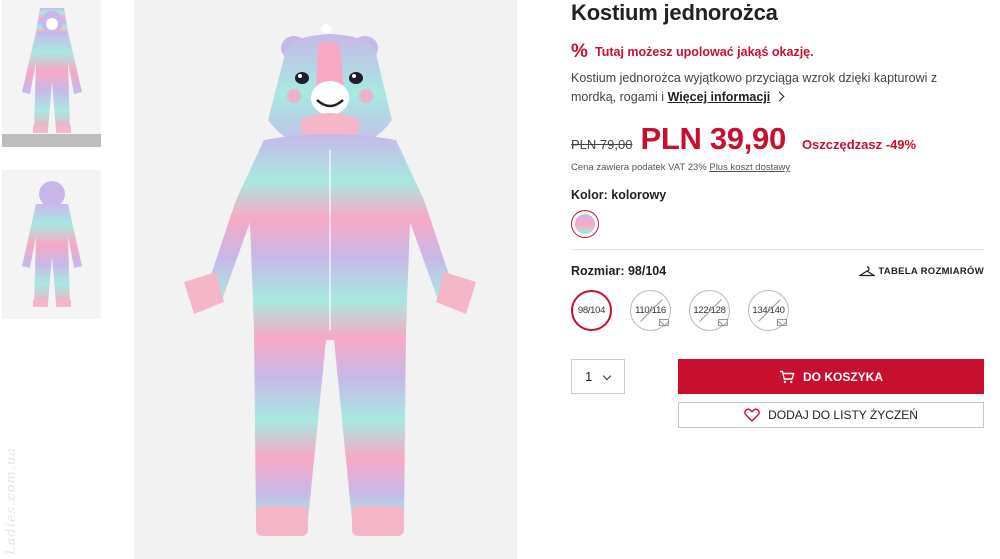 The width and height of the screenshot is (1000, 559). What do you see at coordinates (607, 376) in the screenshot?
I see `chevron-down-icon` at bounding box center [607, 376].